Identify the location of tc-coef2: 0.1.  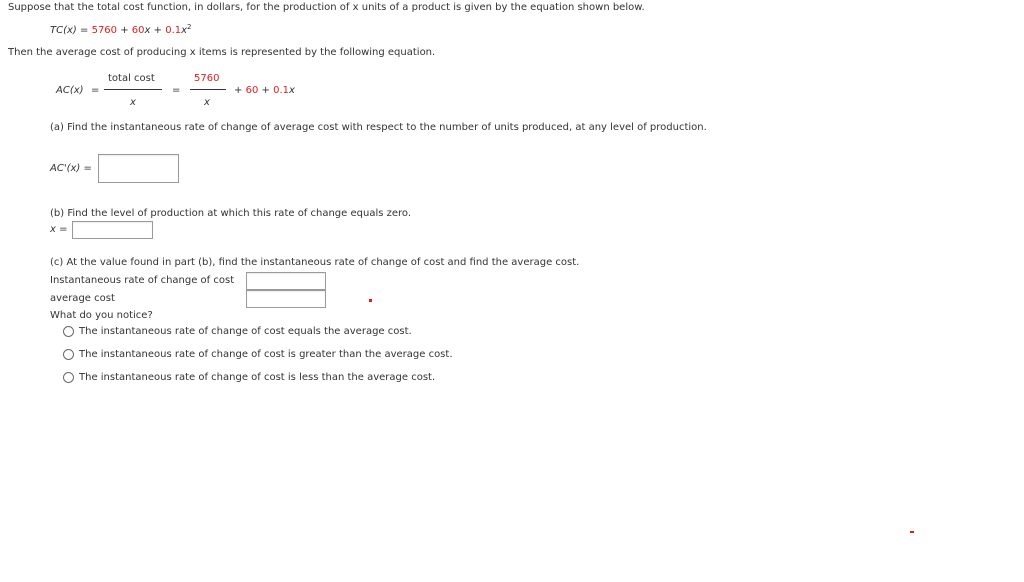
(173, 30).